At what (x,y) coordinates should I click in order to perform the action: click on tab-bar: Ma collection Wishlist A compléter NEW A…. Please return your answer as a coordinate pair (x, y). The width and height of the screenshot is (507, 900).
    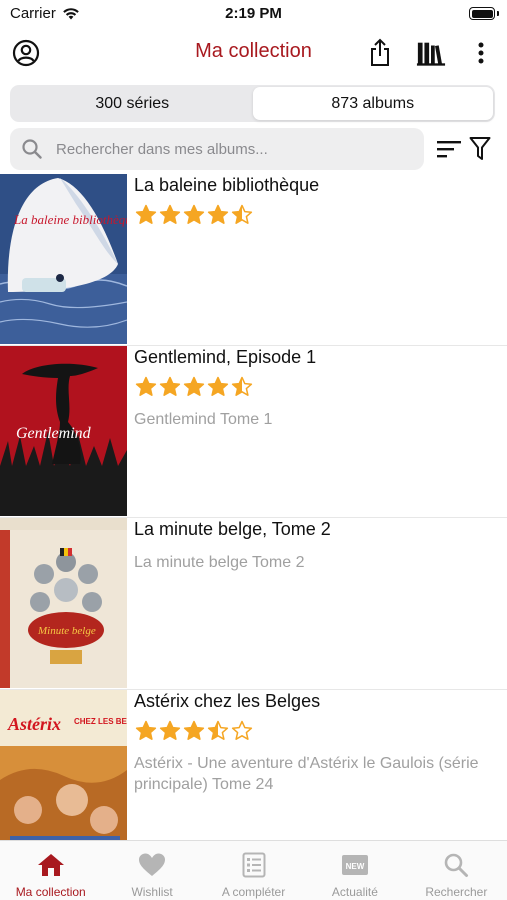
    Looking at the image, I should click on (253, 870).